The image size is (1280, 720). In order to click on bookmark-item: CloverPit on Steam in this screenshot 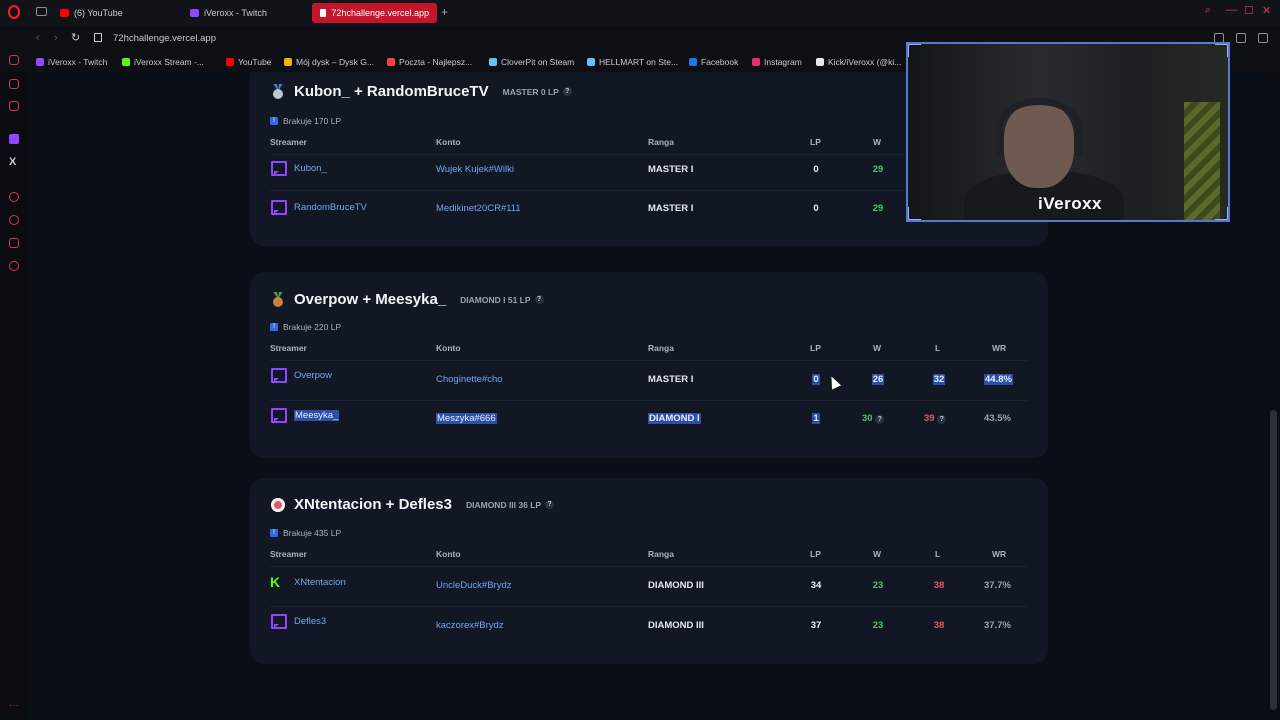, I will do `click(531, 62)`.